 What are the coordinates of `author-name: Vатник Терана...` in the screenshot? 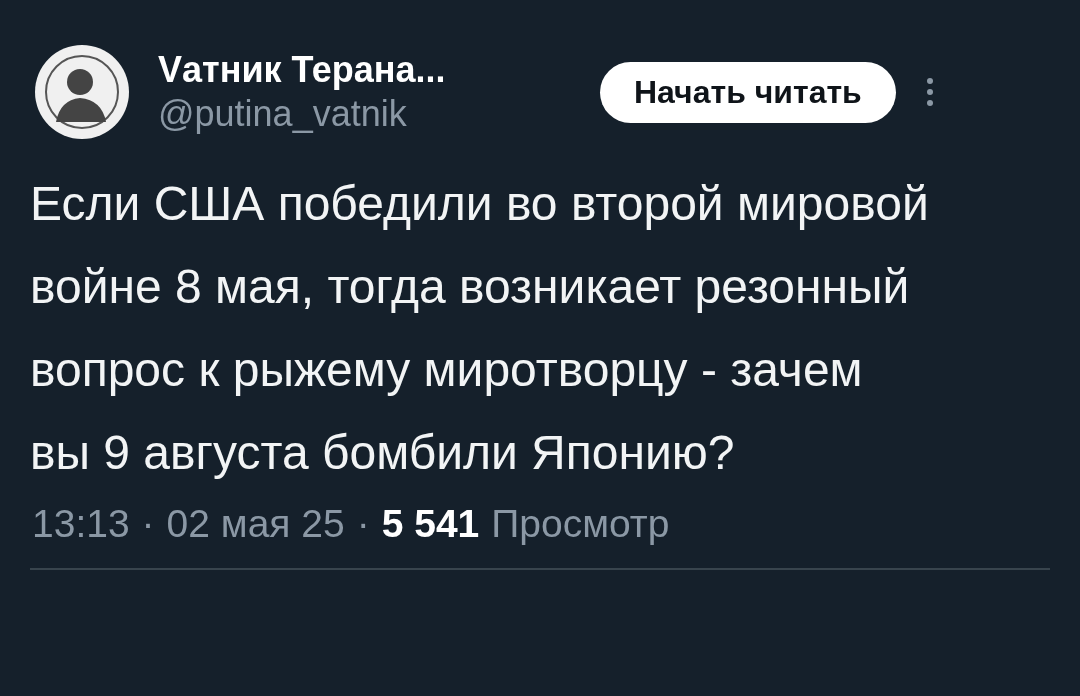 It's located at (368, 70).